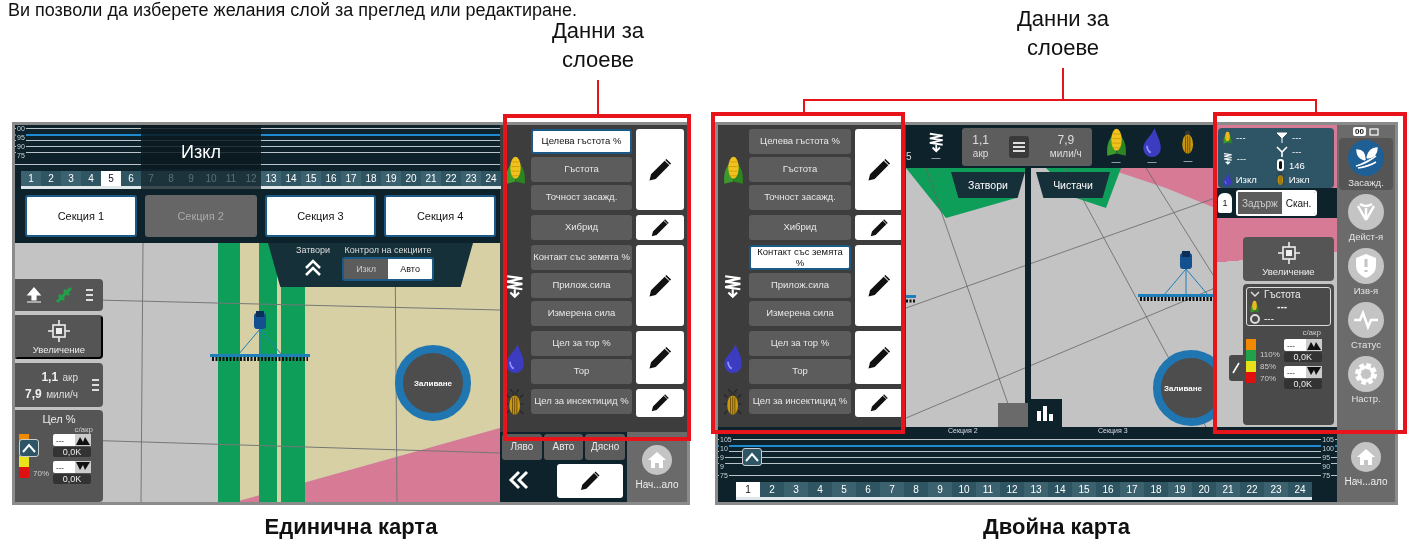 This screenshot has height=548, width=1408. What do you see at coordinates (1366, 272) in the screenshot?
I see `nav-item: Изв-я` at bounding box center [1366, 272].